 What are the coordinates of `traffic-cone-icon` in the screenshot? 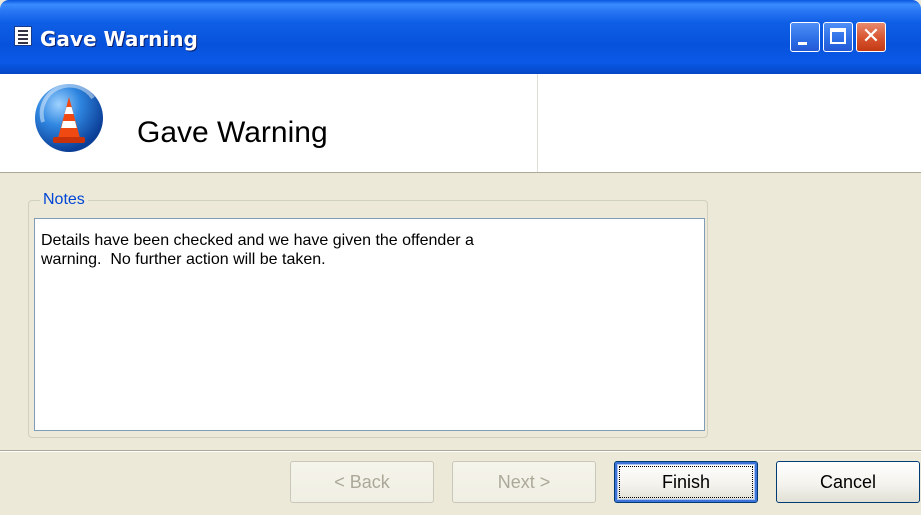 It's located at (69, 117).